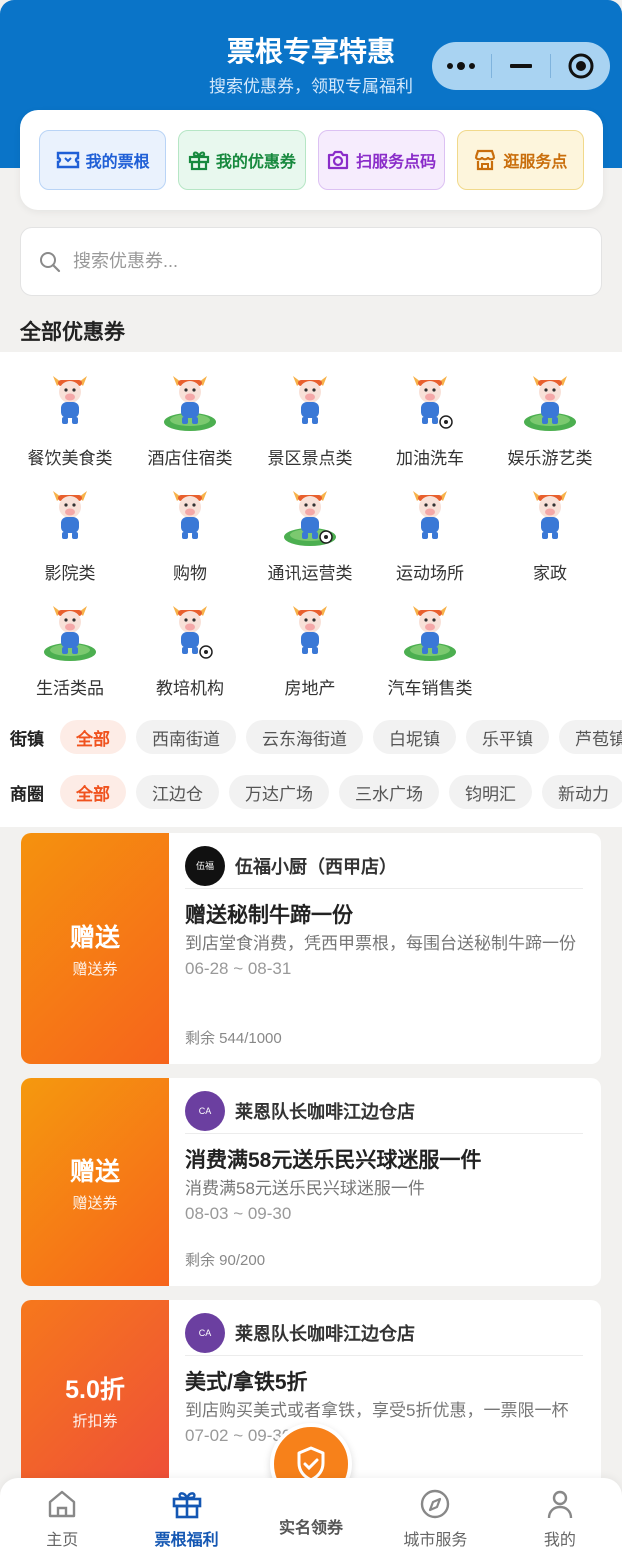 The width and height of the screenshot is (622, 1564). I want to click on store-row: CA 莱恩队长咖啡江边仓店, so click(384, 1112).